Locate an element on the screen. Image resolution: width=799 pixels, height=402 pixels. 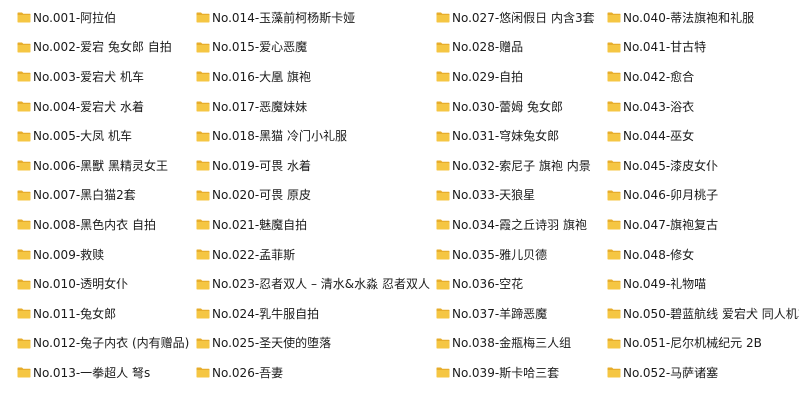
folder-item: No.019-可畏 水着 is located at coordinates (316, 166).